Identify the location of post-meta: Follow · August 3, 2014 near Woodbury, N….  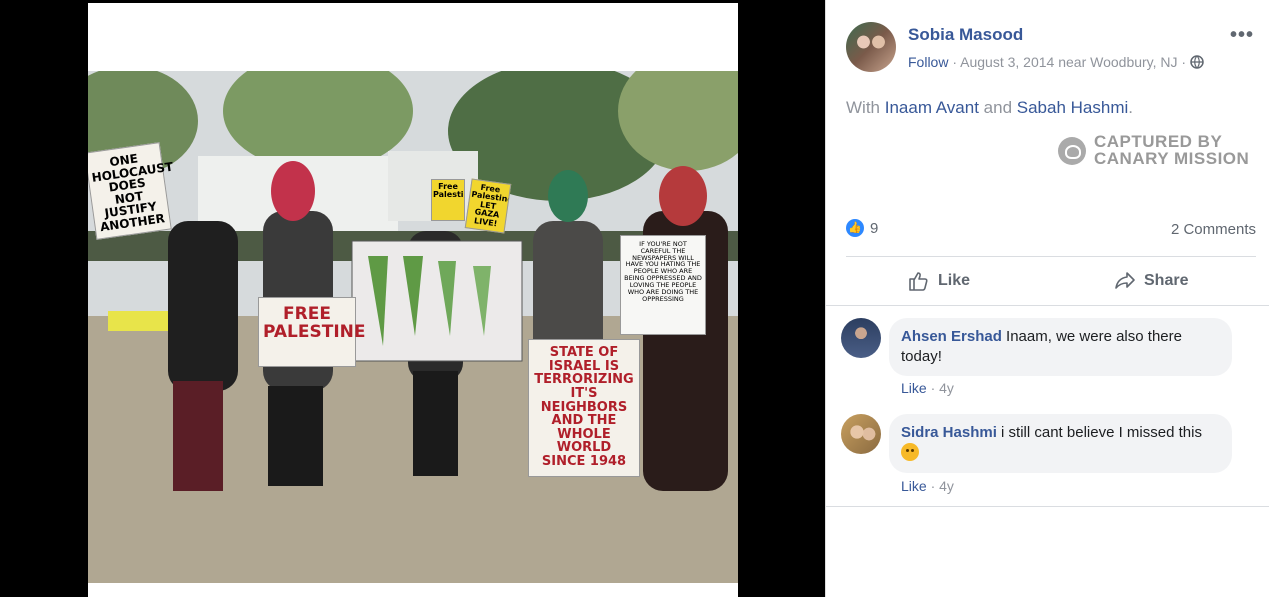
(1056, 62).